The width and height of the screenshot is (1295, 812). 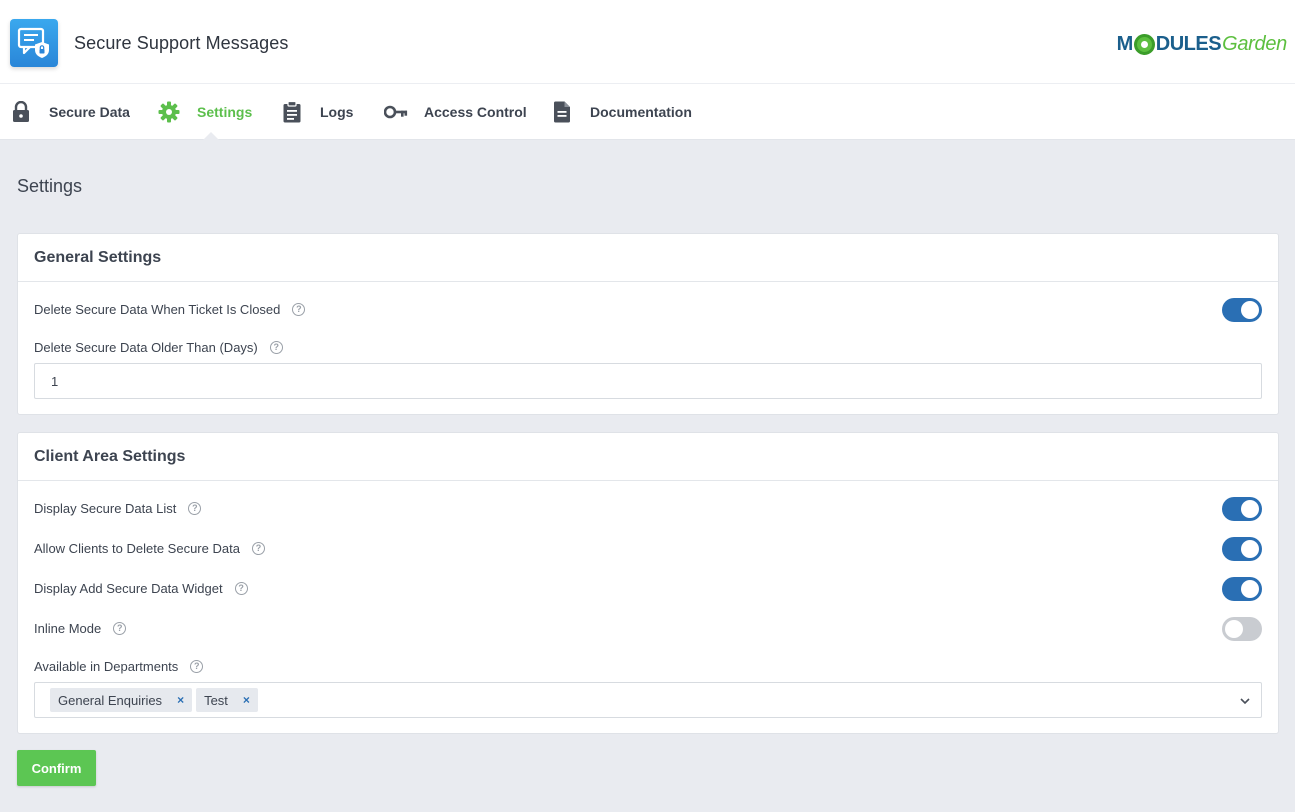 I want to click on app-header: Secure Support Messages M DULES Garden, so click(x=647, y=42).